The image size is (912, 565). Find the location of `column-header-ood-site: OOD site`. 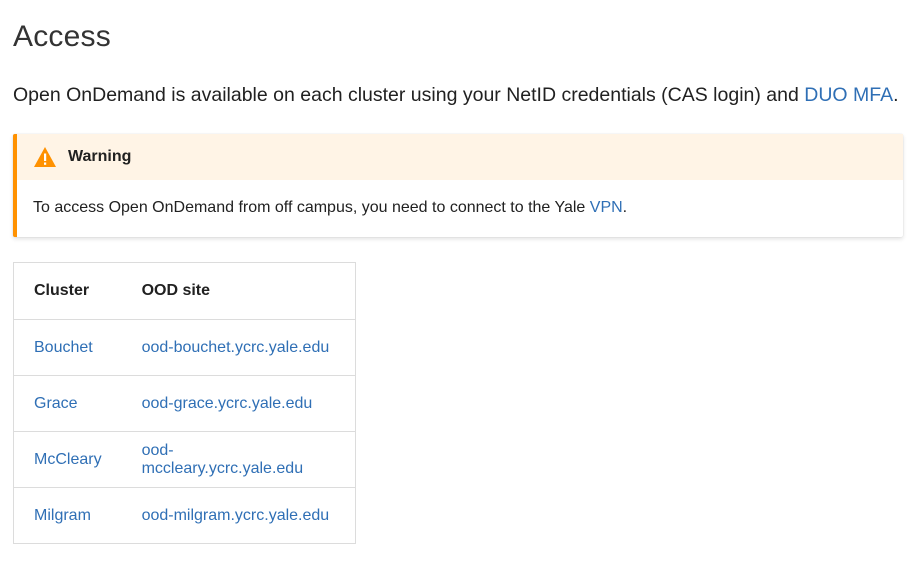

column-header-ood-site: OOD site is located at coordinates (238, 291).